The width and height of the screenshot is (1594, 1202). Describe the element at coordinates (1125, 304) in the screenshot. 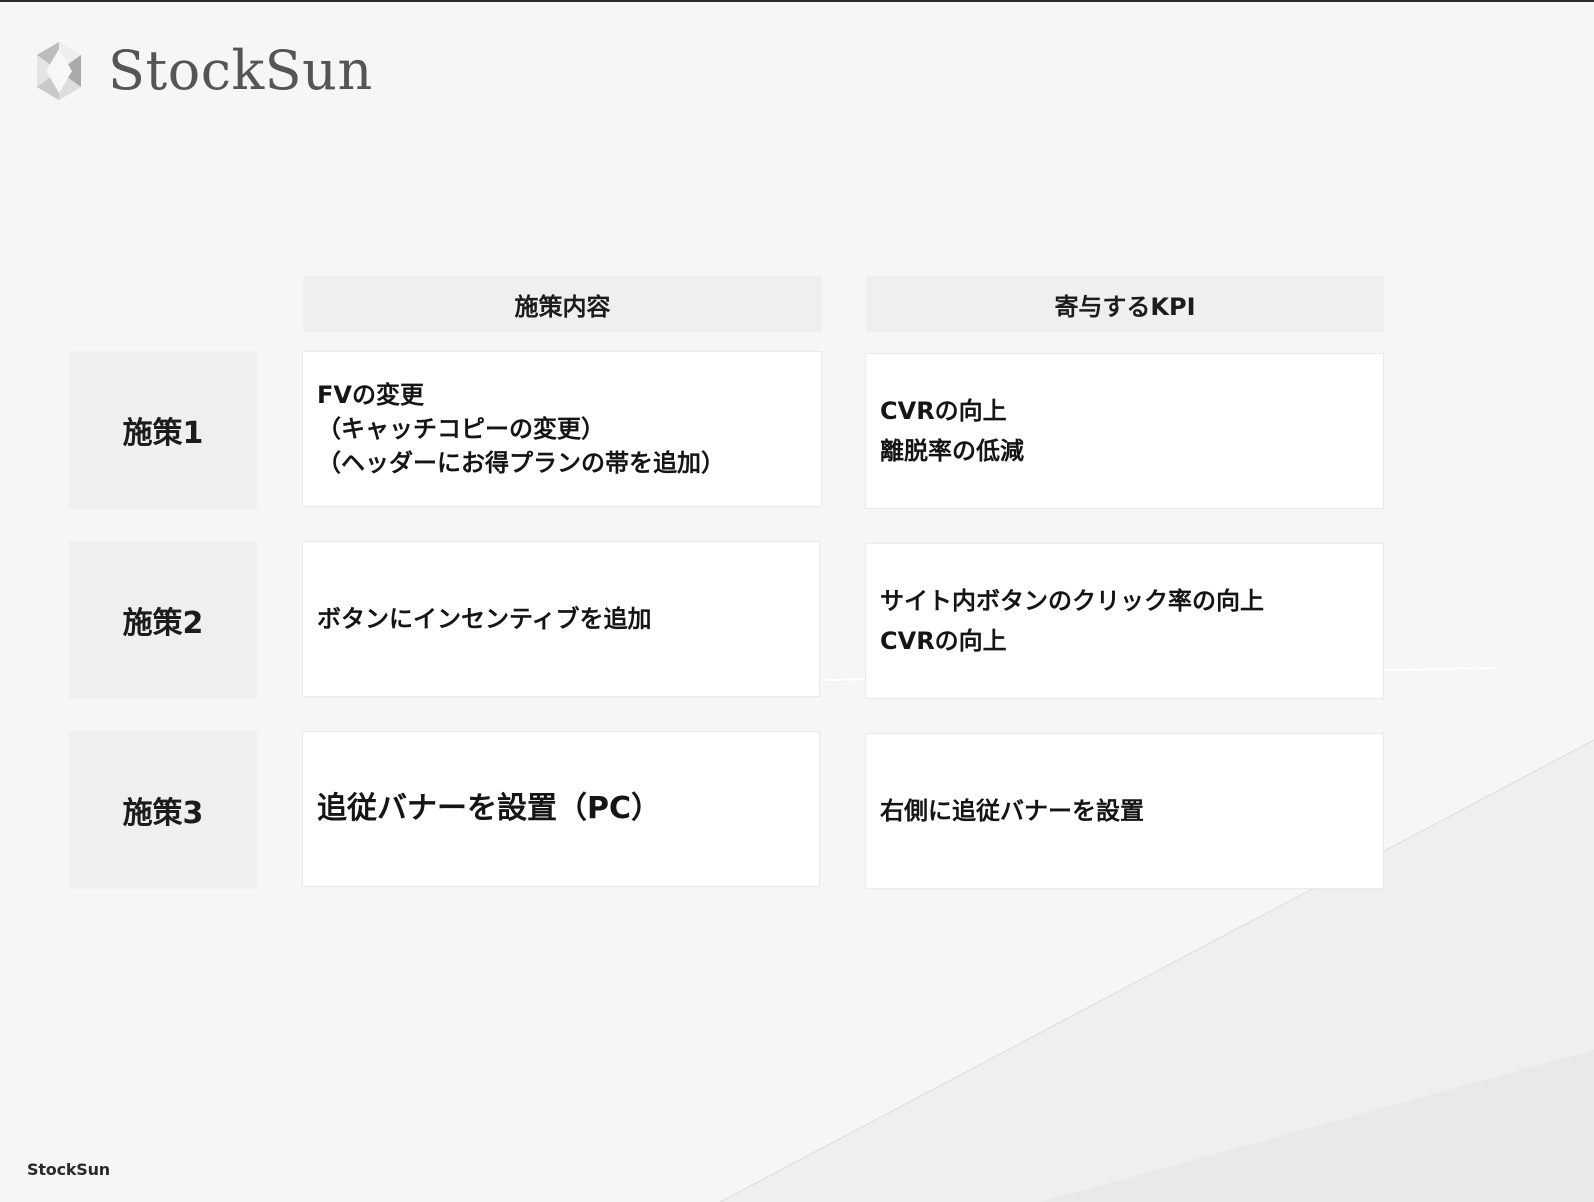

I see `column-header-kpi: 寄与するKPI` at that location.